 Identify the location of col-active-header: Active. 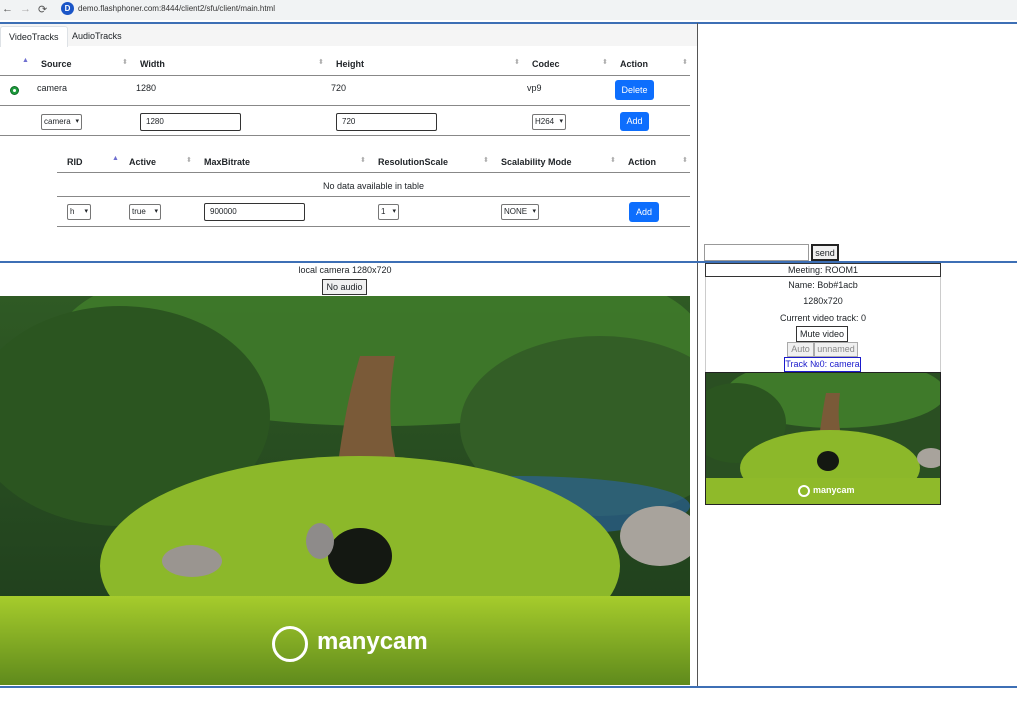
(142, 162).